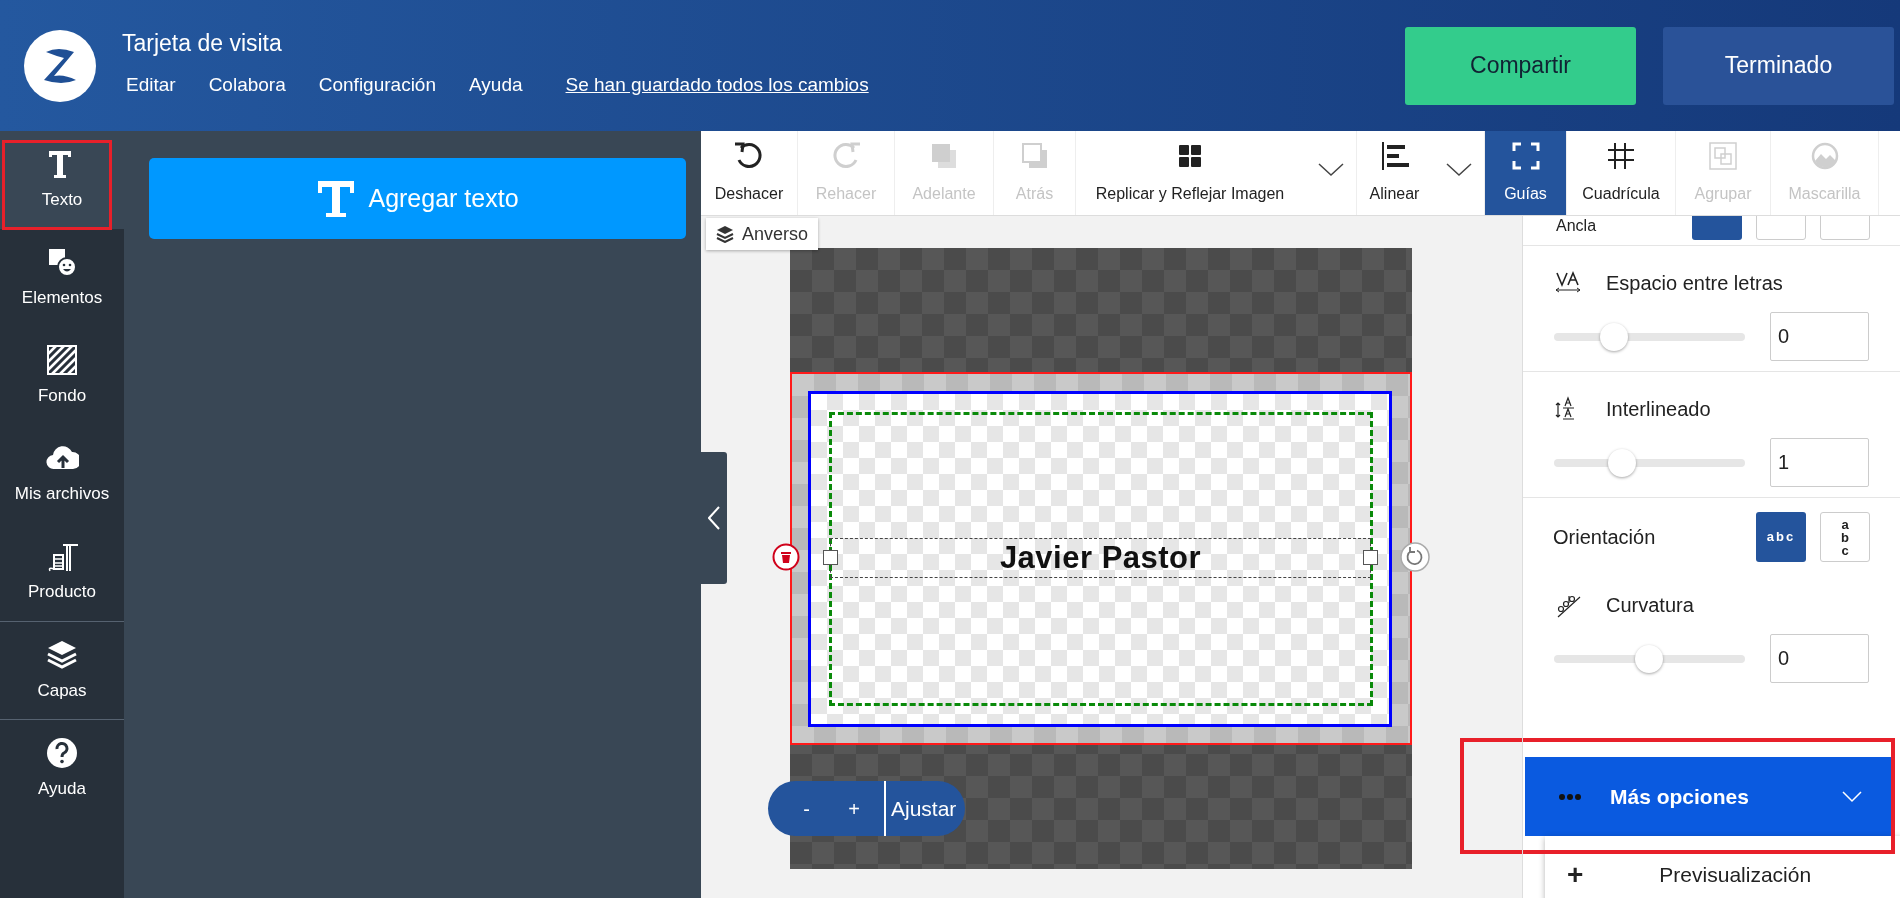  I want to click on setting-label: Interlineado, so click(1658, 409).